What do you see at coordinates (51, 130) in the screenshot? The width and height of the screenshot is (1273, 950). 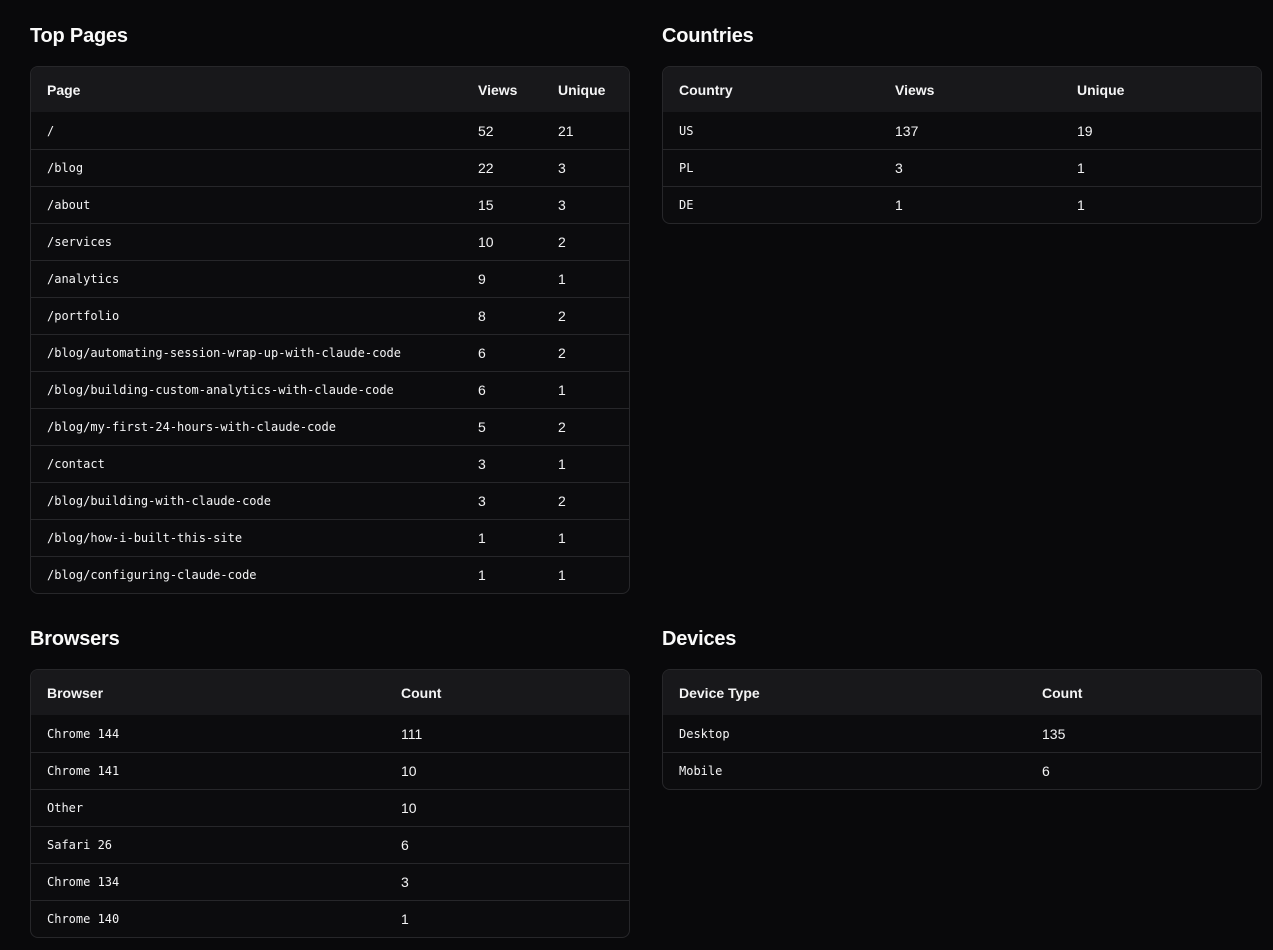 I see `page-path-cell: /` at bounding box center [51, 130].